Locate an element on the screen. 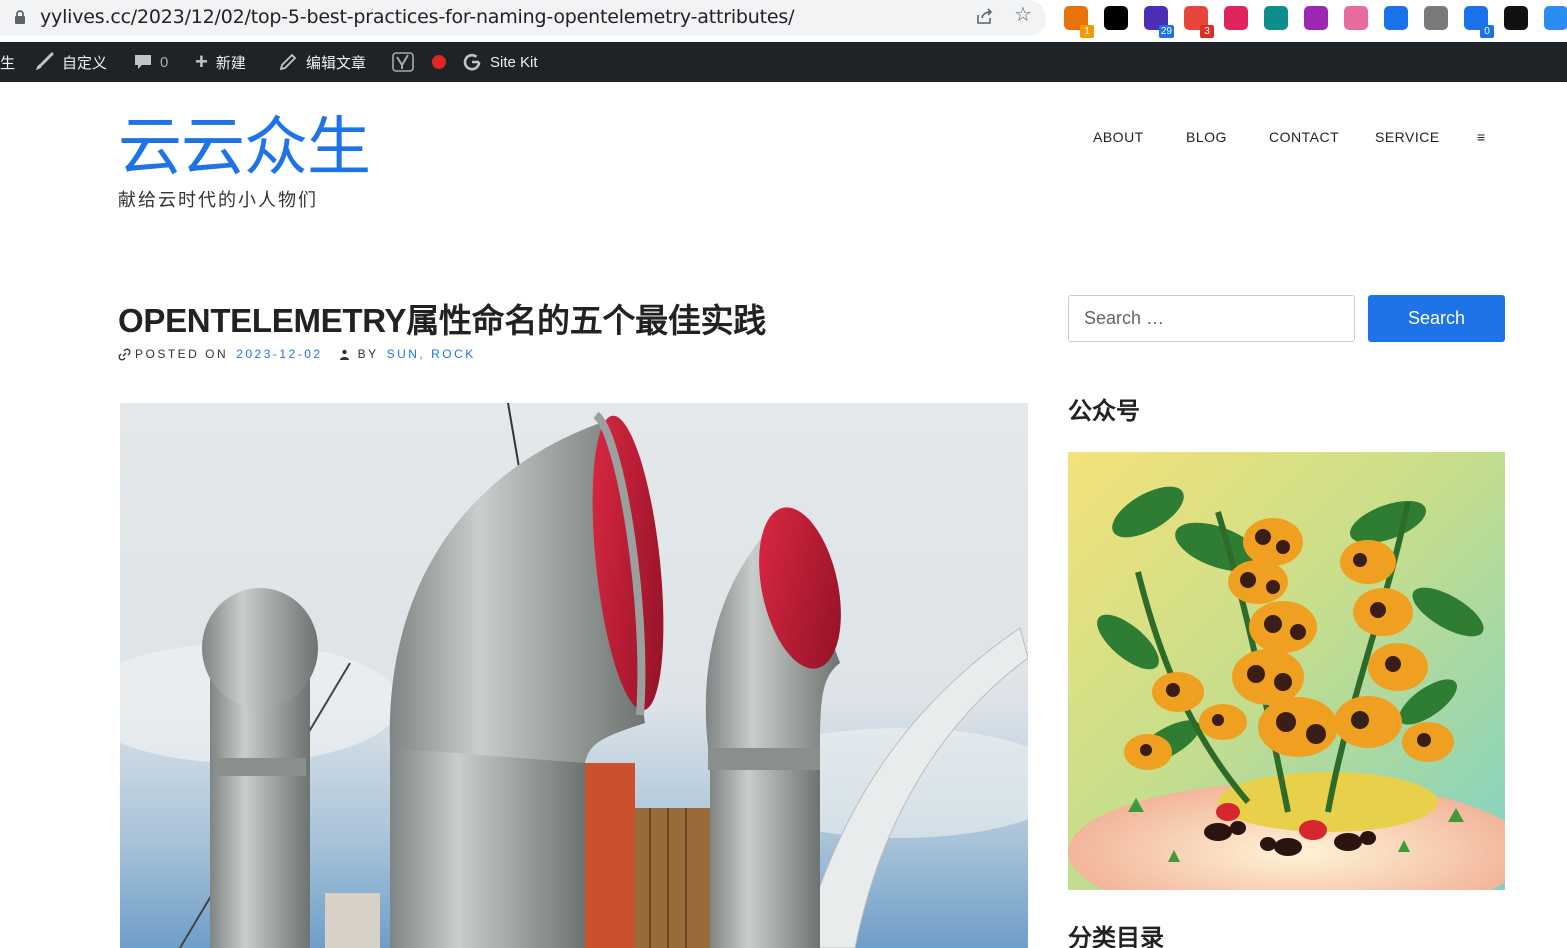 The width and height of the screenshot is (1567, 948). post-meta: POSTED ON 2023-12-02 BY SUN, ROCK is located at coordinates (297, 354).